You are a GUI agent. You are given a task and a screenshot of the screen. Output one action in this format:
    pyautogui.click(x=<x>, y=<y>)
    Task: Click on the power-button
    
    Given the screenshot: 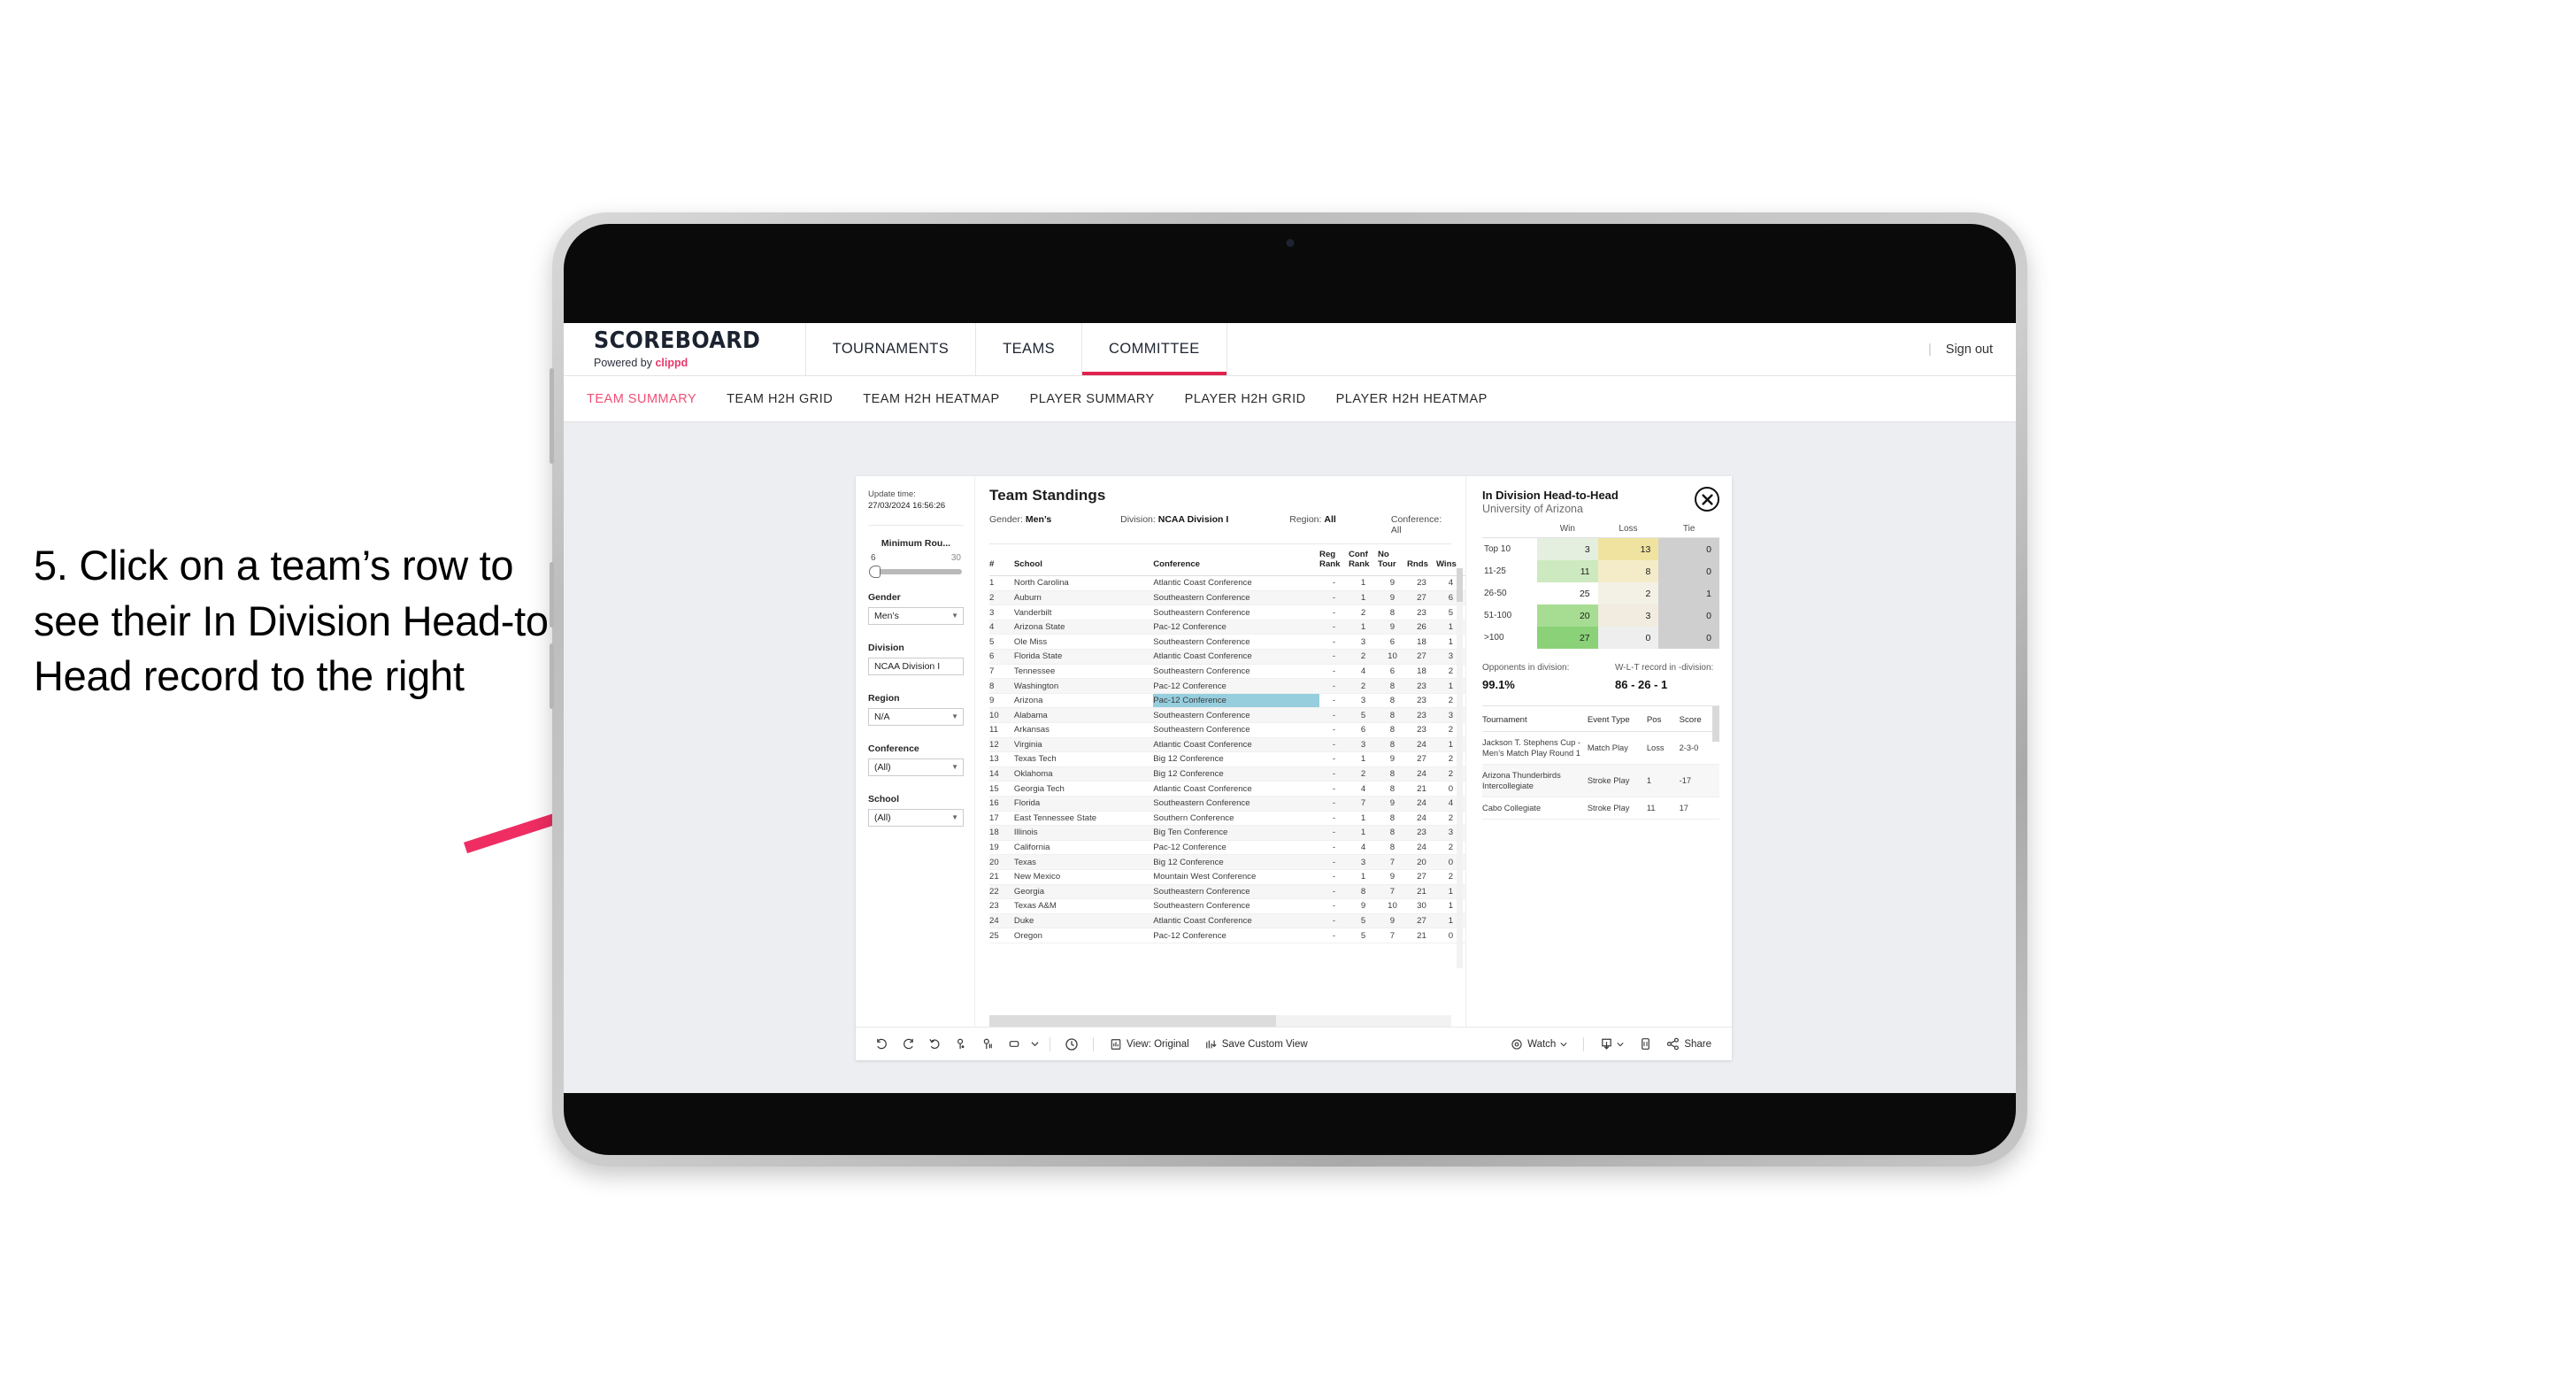 What is the action you would take?
    pyautogui.click(x=552, y=416)
    